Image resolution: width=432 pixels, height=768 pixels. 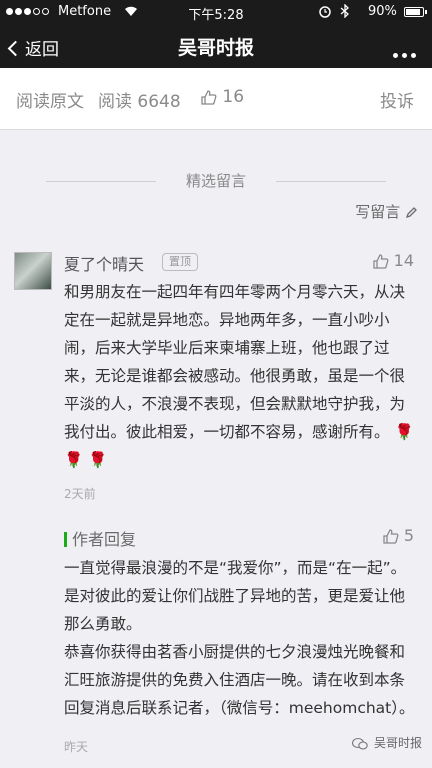 What do you see at coordinates (80, 494) in the screenshot?
I see `comment-time: 2天前` at bounding box center [80, 494].